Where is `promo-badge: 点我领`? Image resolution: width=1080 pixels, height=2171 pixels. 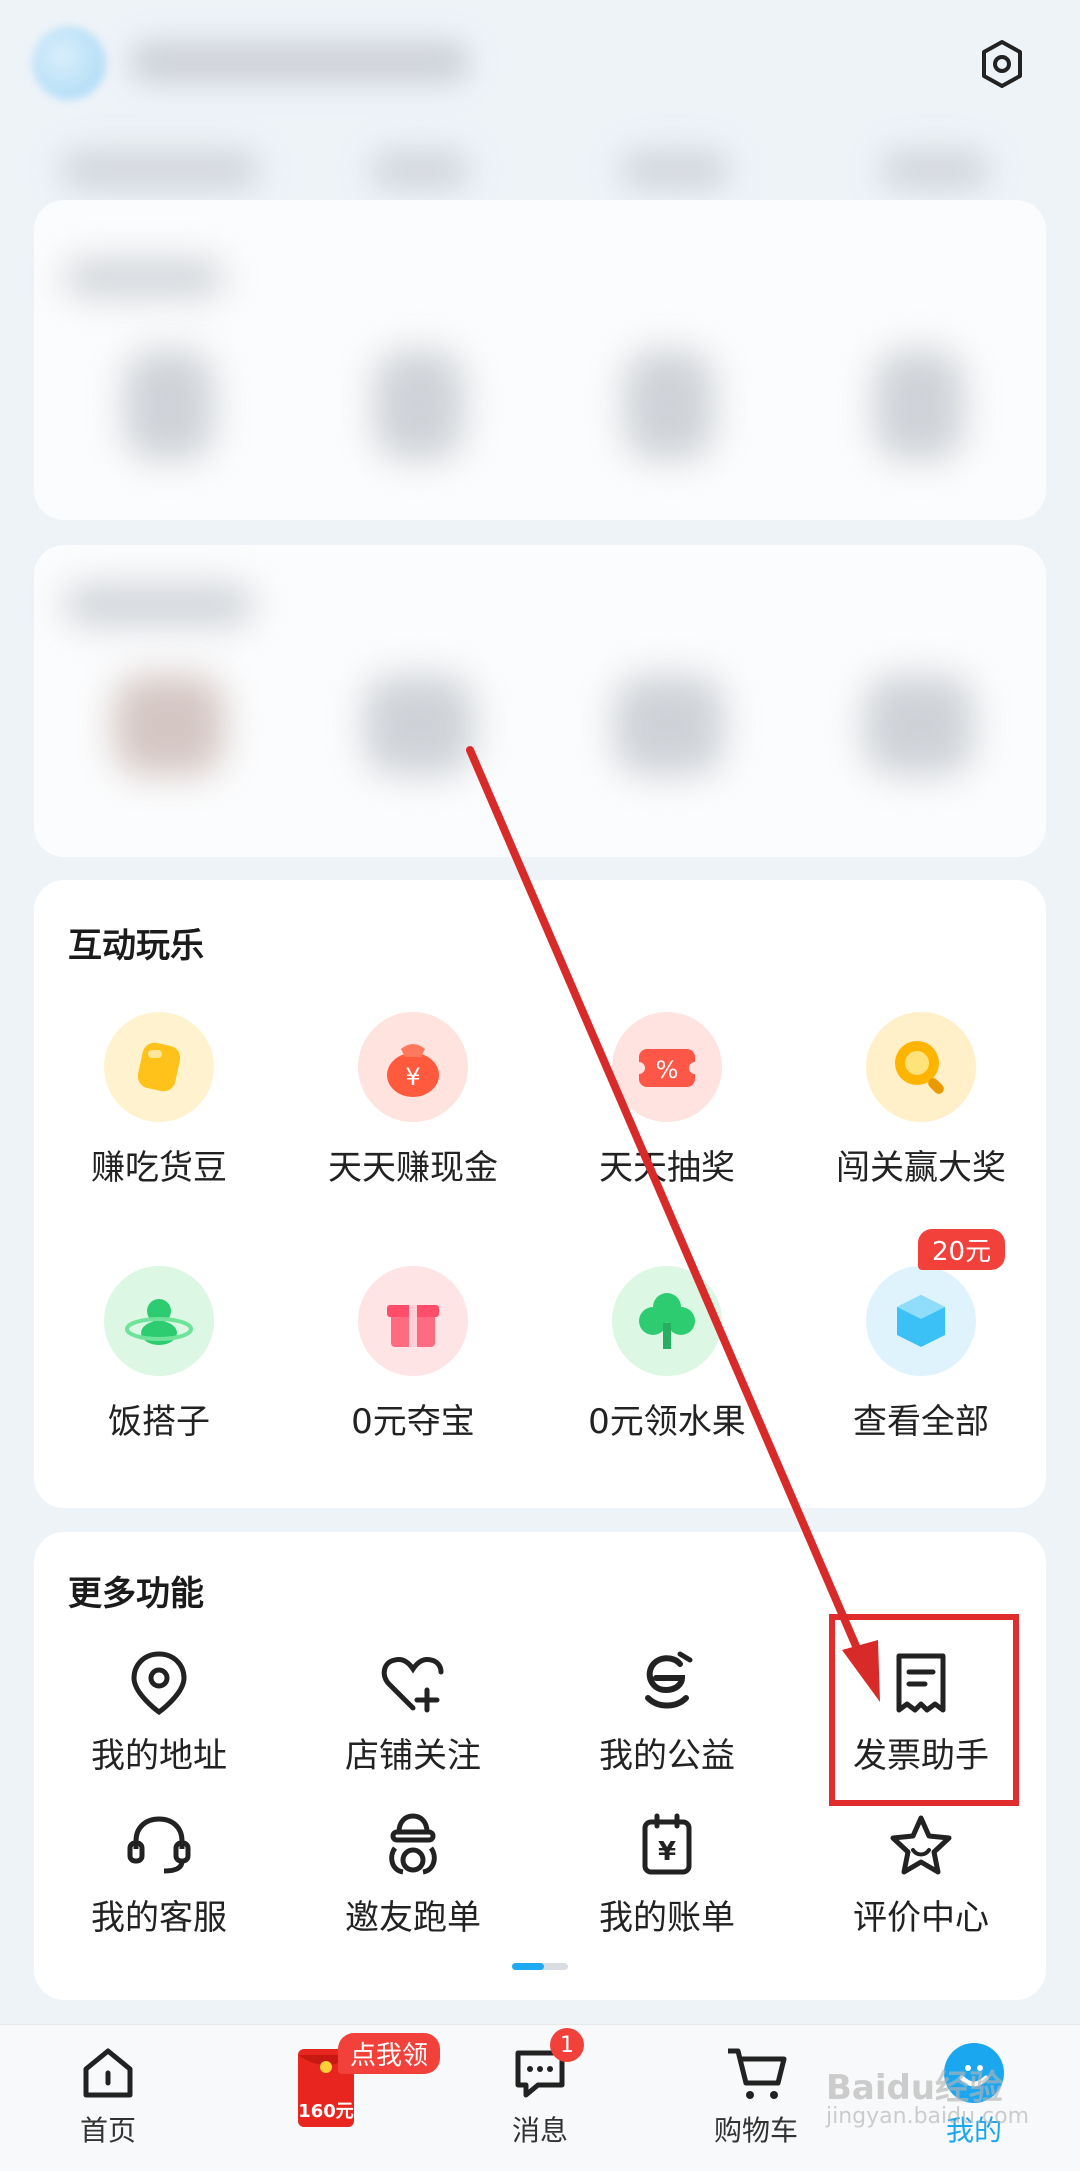
promo-badge: 点我领 is located at coordinates (389, 2053).